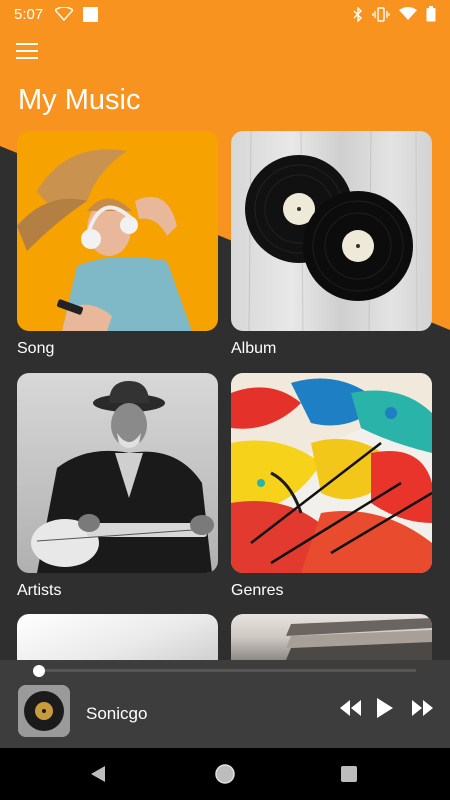 The width and height of the screenshot is (450, 800). What do you see at coordinates (331, 231) in the screenshot?
I see `album-image` at bounding box center [331, 231].